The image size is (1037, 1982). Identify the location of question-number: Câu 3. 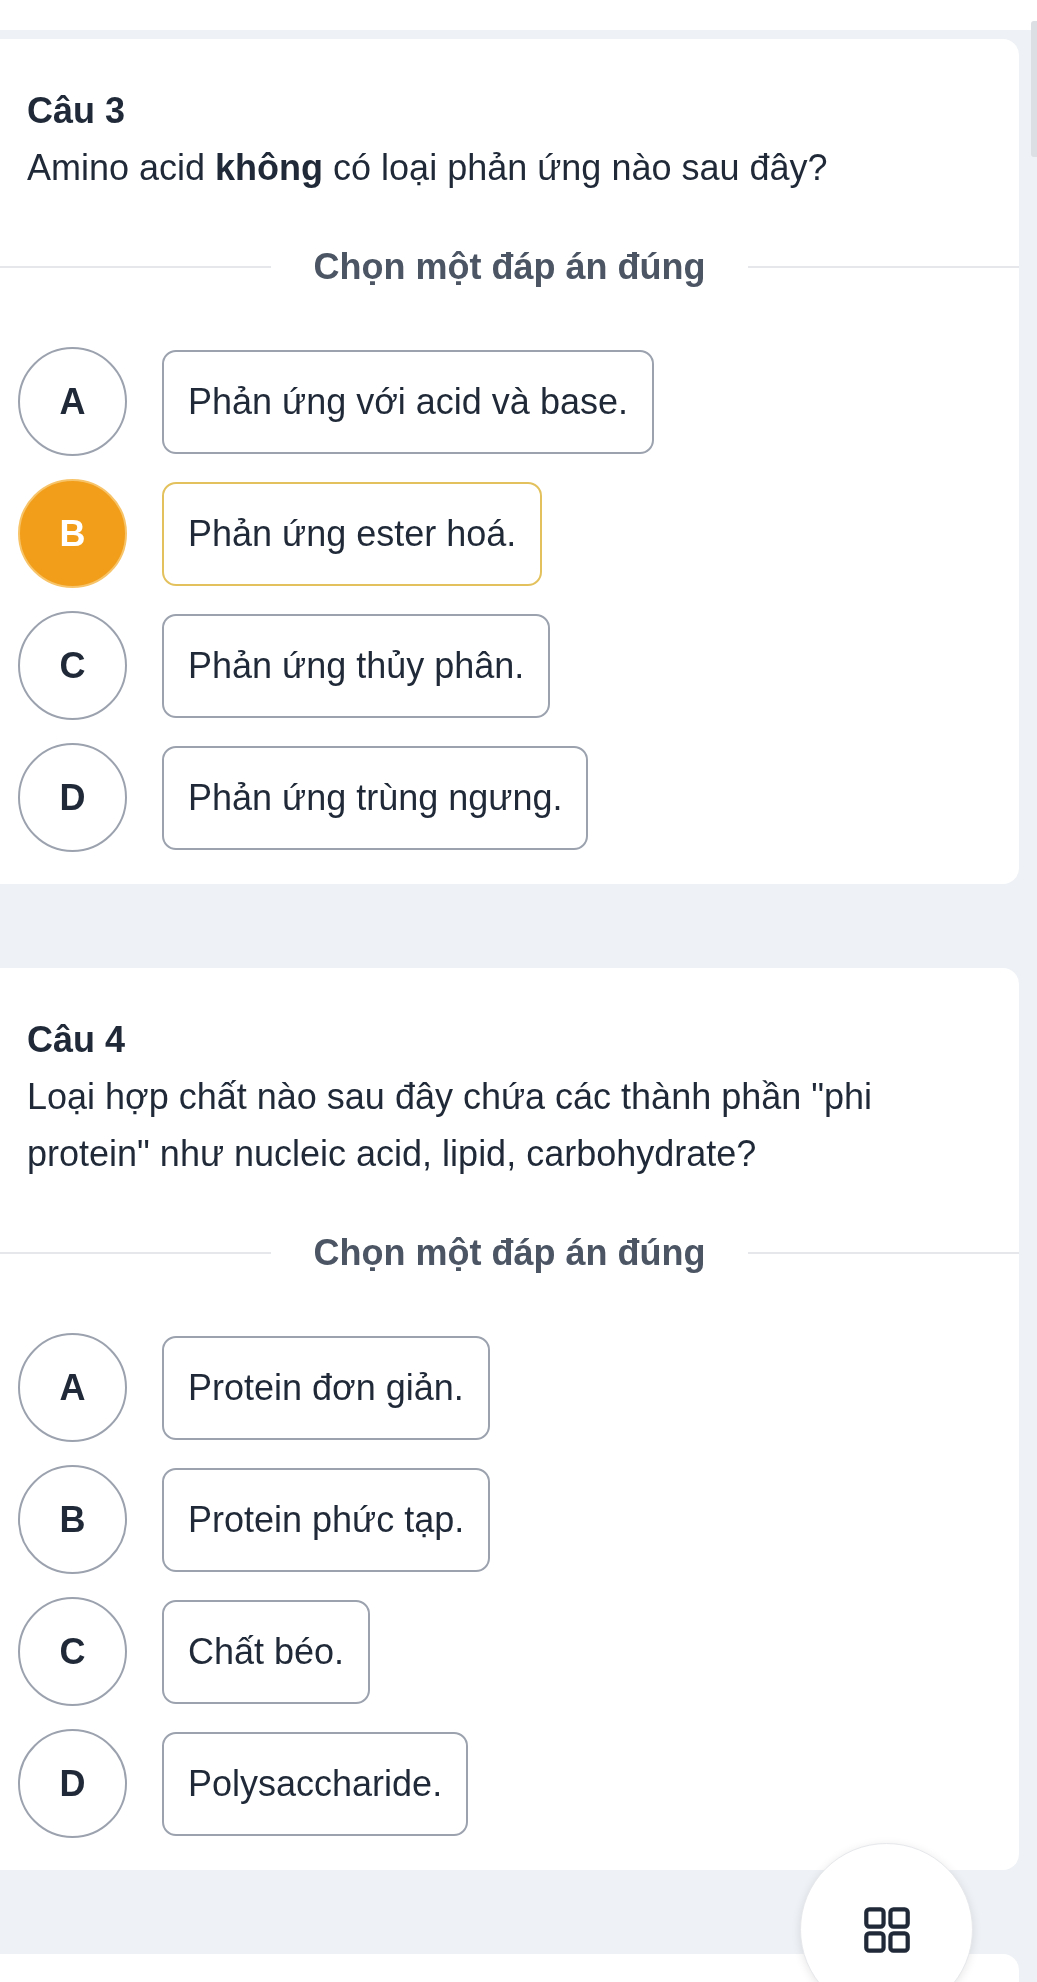
(76, 111).